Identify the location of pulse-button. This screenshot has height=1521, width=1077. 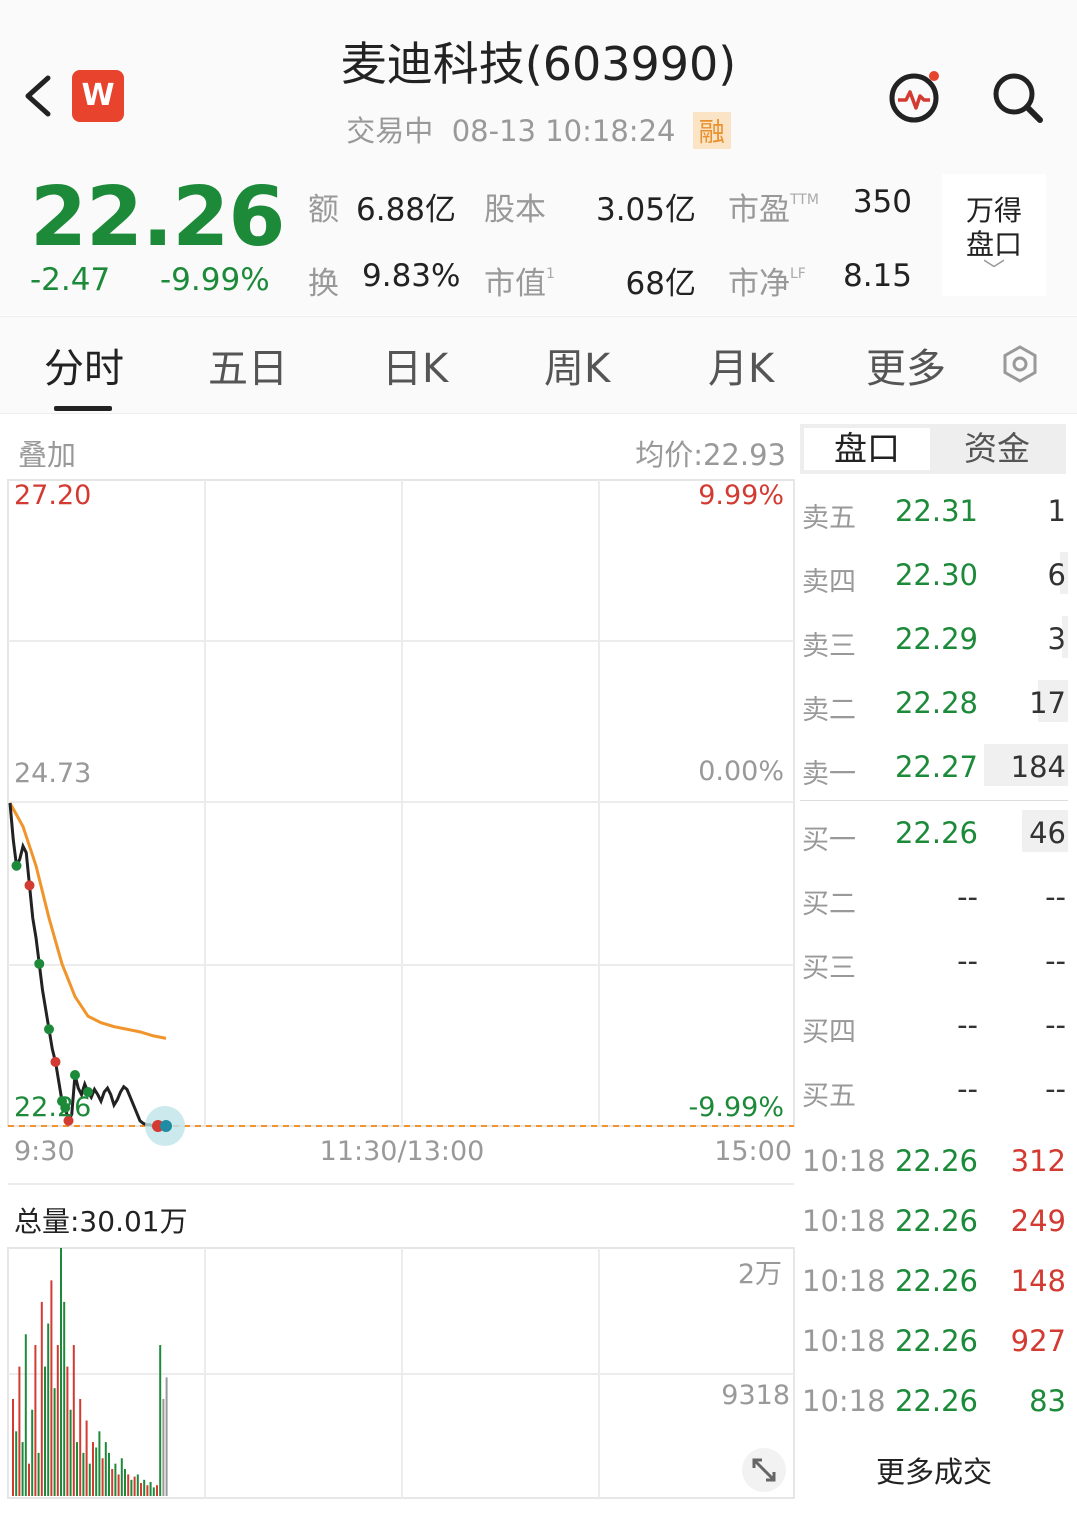
(915, 97).